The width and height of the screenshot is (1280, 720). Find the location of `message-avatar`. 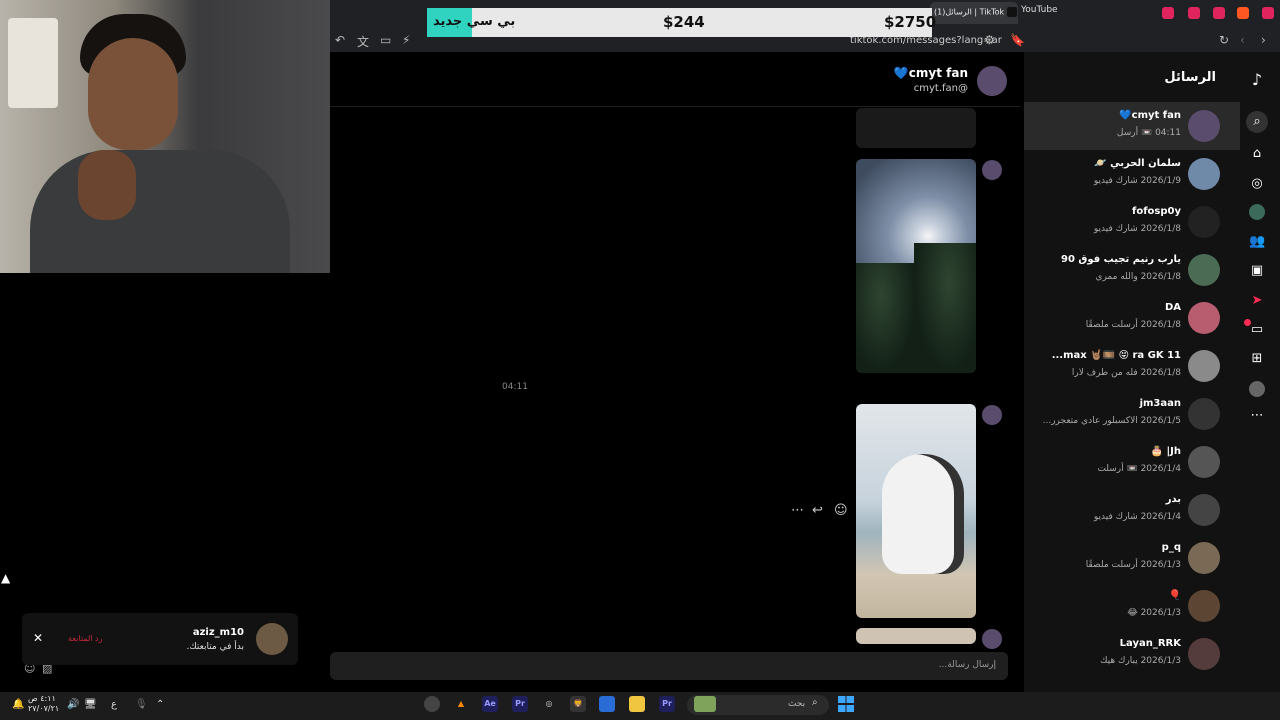

message-avatar is located at coordinates (992, 170).